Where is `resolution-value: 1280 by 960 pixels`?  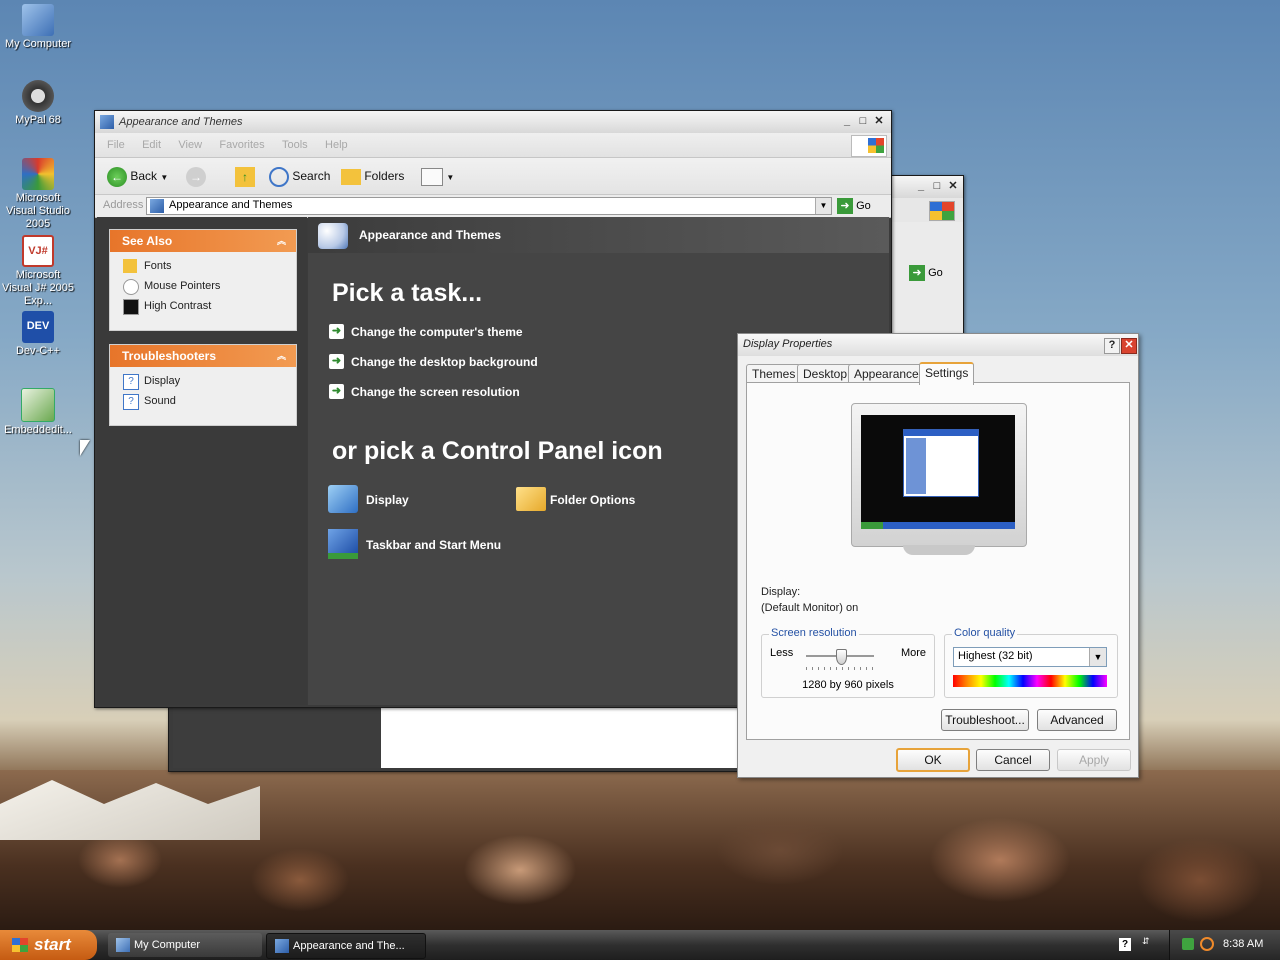
resolution-value: 1280 by 960 pixels is located at coordinates (848, 685).